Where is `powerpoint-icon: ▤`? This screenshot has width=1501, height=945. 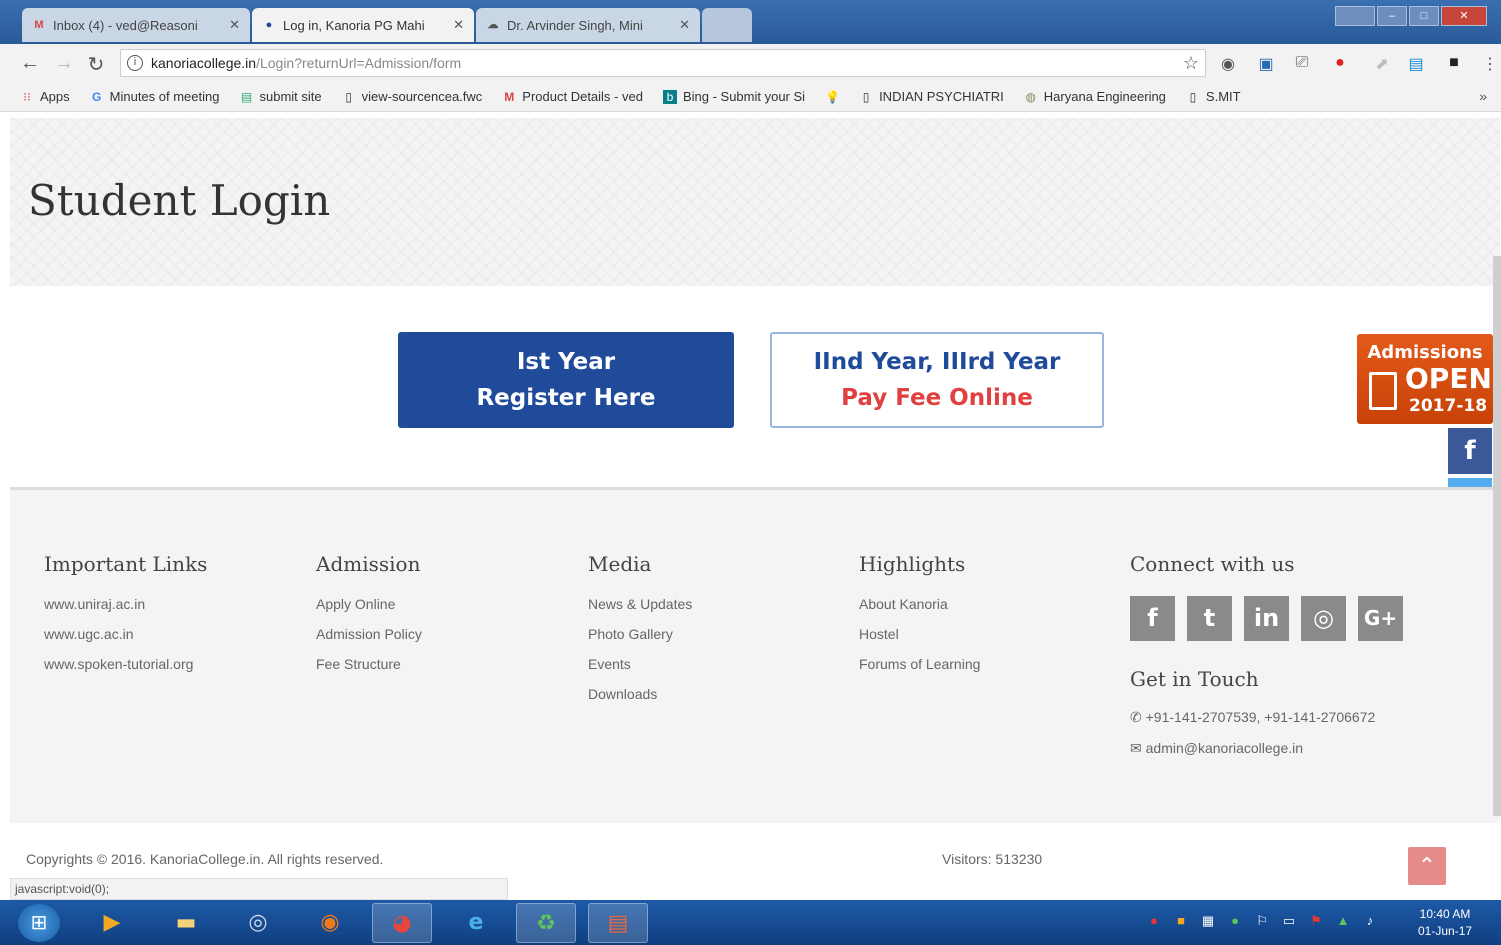 powerpoint-icon: ▤ is located at coordinates (618, 923).